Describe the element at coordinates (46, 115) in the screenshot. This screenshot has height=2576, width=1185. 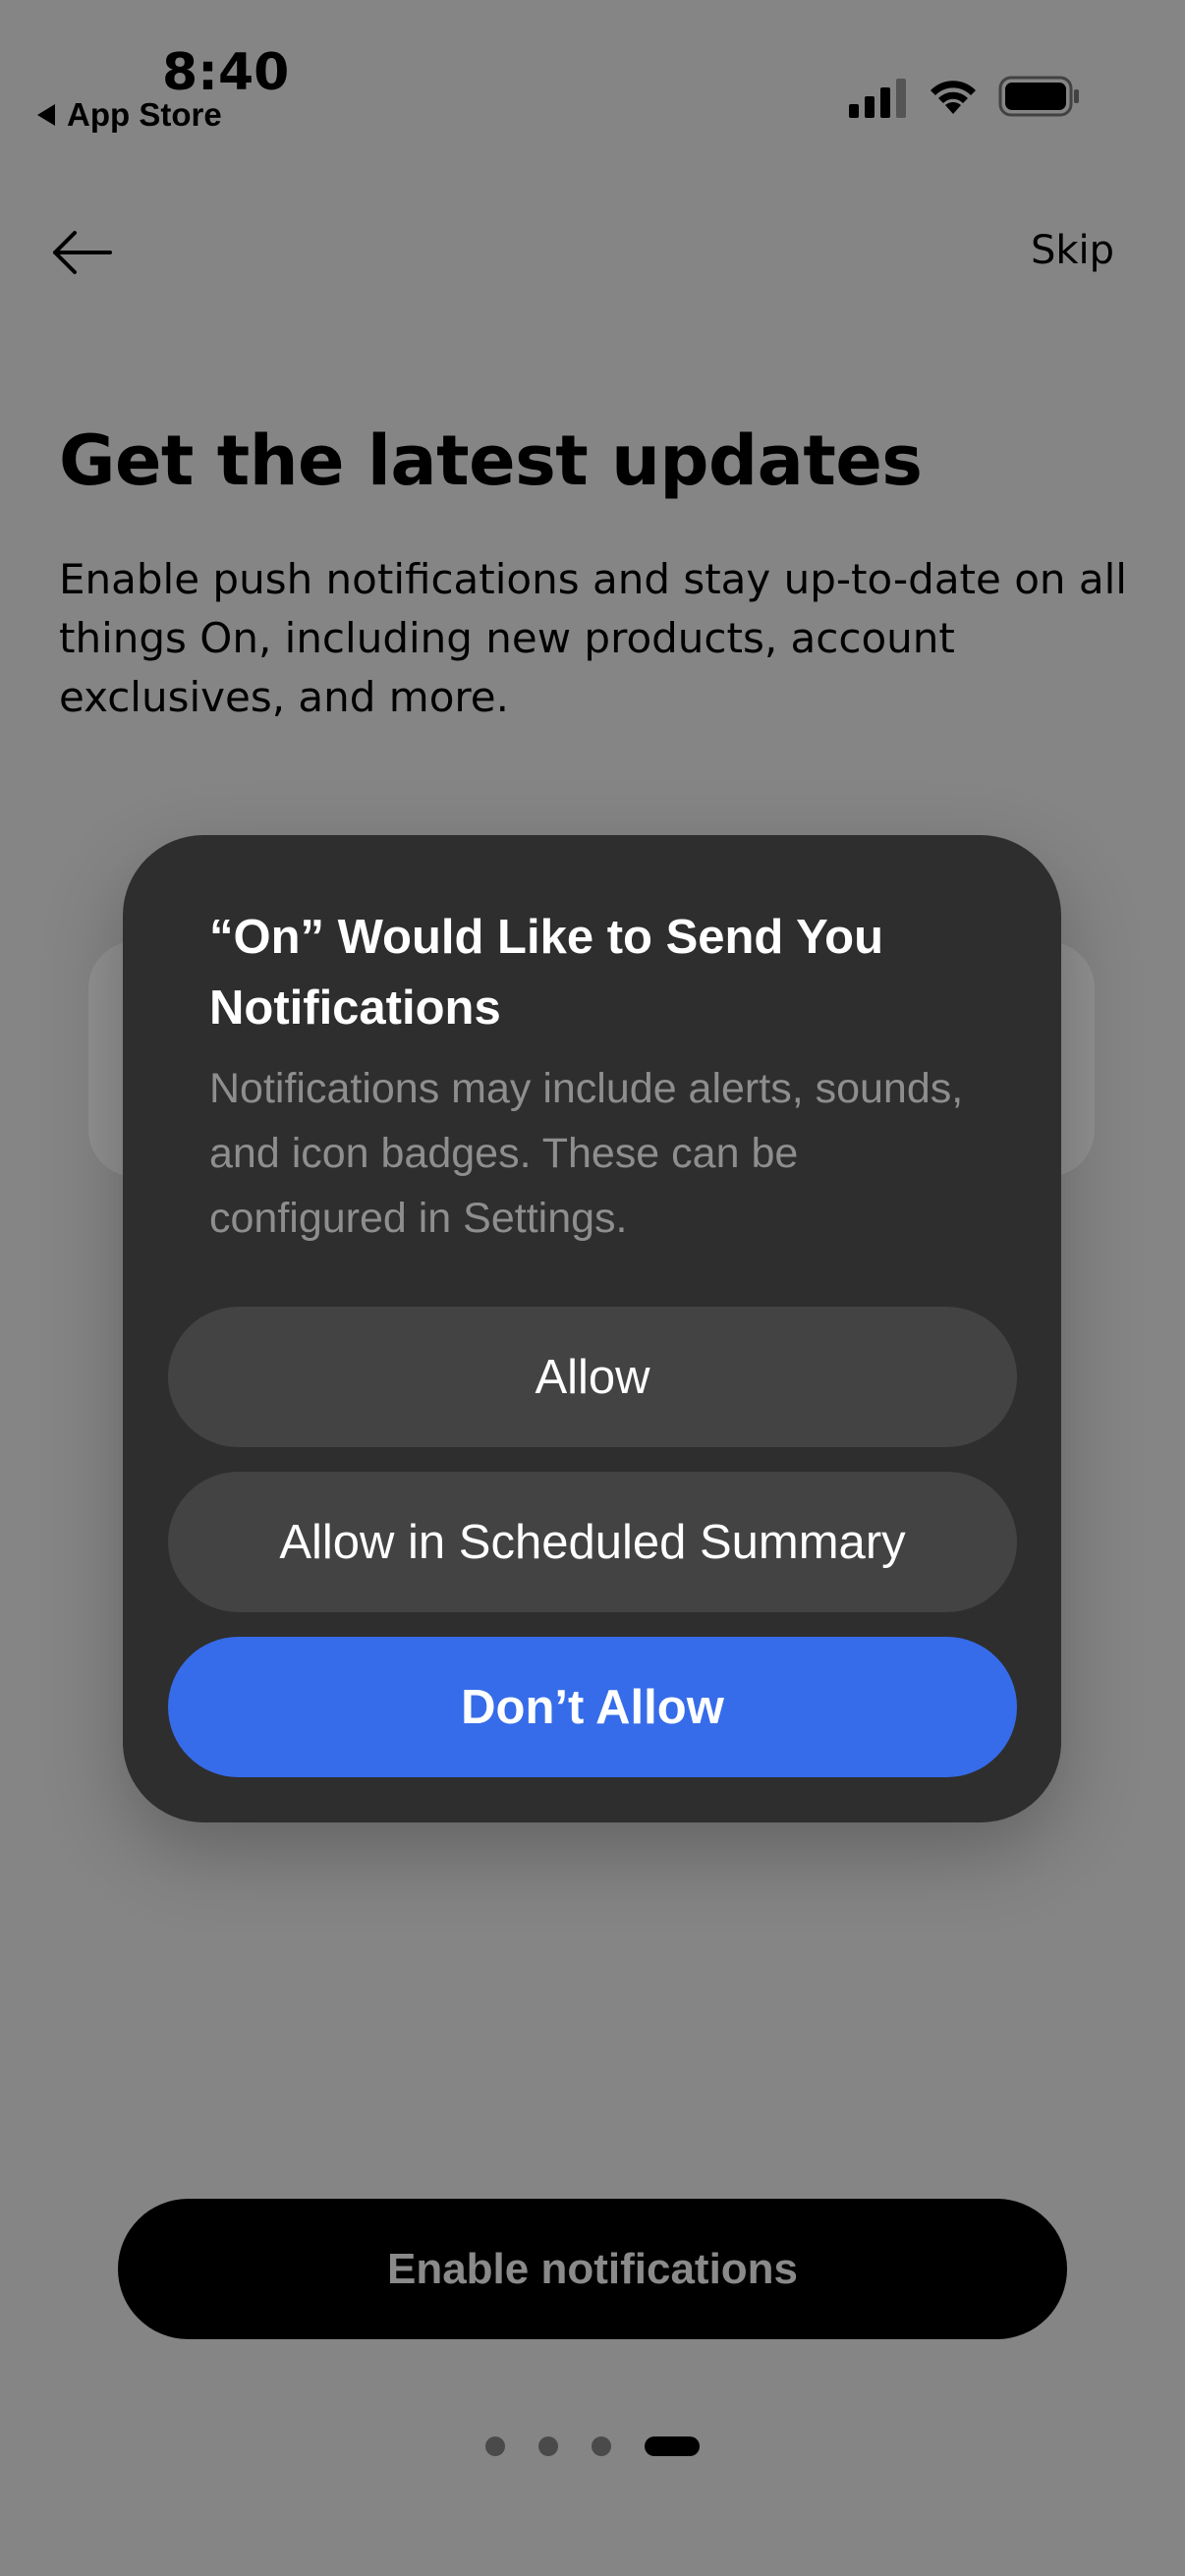
I see `back-triangle-icon` at that location.